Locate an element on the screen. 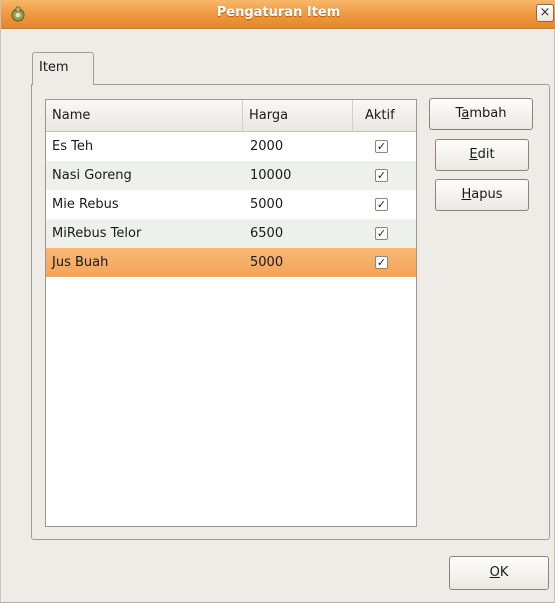  table-row: Mie Rebus 5000 ✓ is located at coordinates (231, 204).